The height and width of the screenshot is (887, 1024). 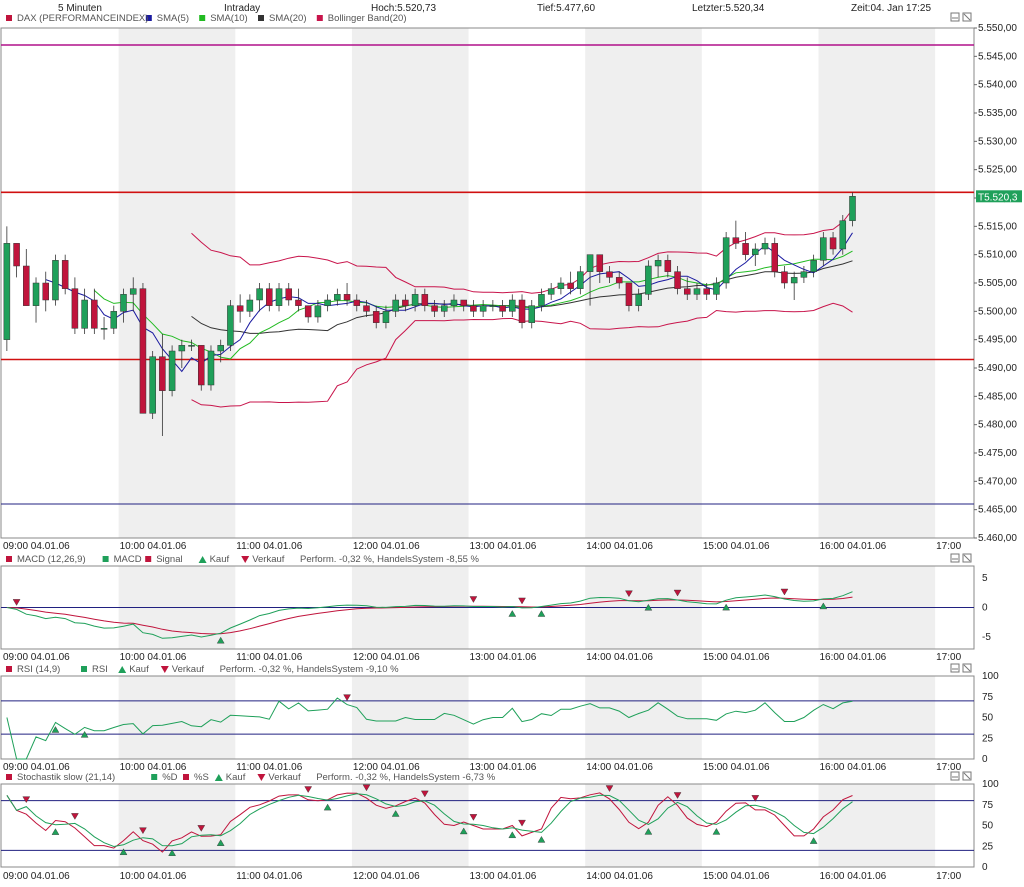 I want to click on x-tick-label: 12:00 04.01.06, so click(x=386, y=876).